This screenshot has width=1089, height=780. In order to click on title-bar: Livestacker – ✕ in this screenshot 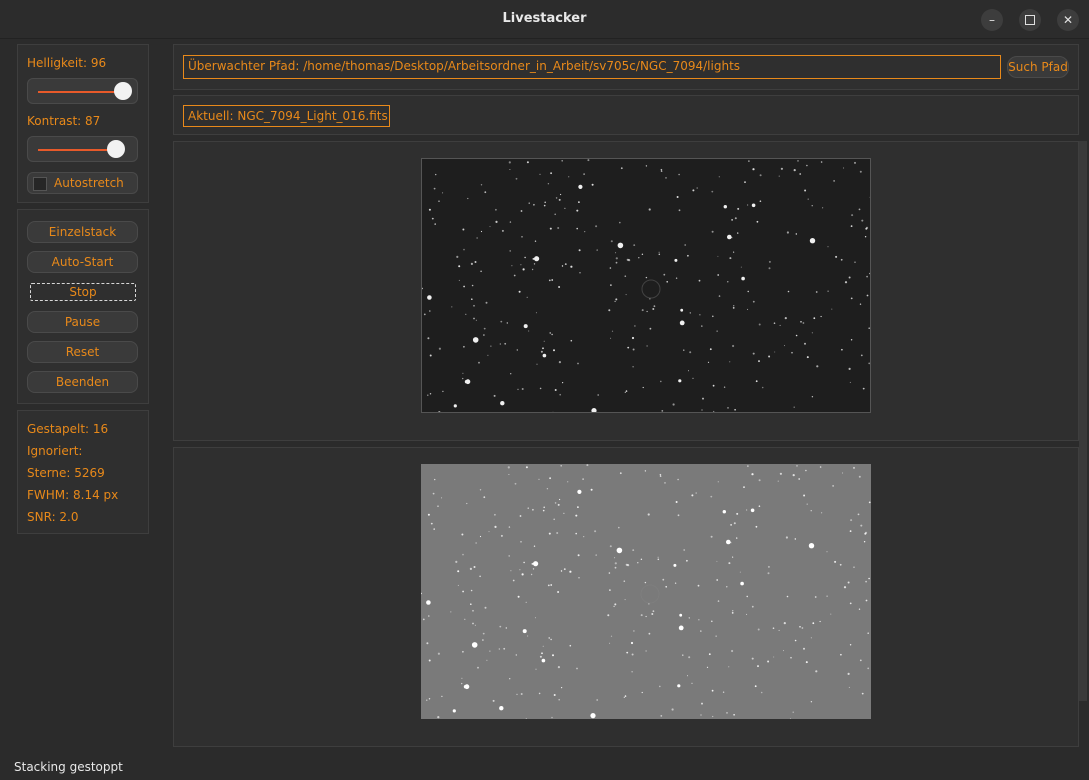, I will do `click(544, 19)`.